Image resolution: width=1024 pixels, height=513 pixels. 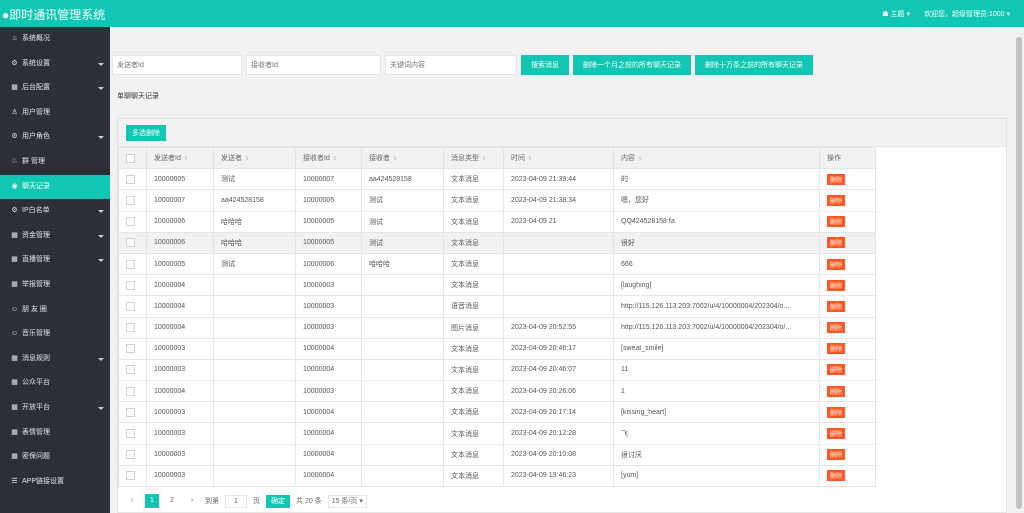 What do you see at coordinates (278, 501) in the screenshot?
I see `goto-confirm-button: 确定` at bounding box center [278, 501].